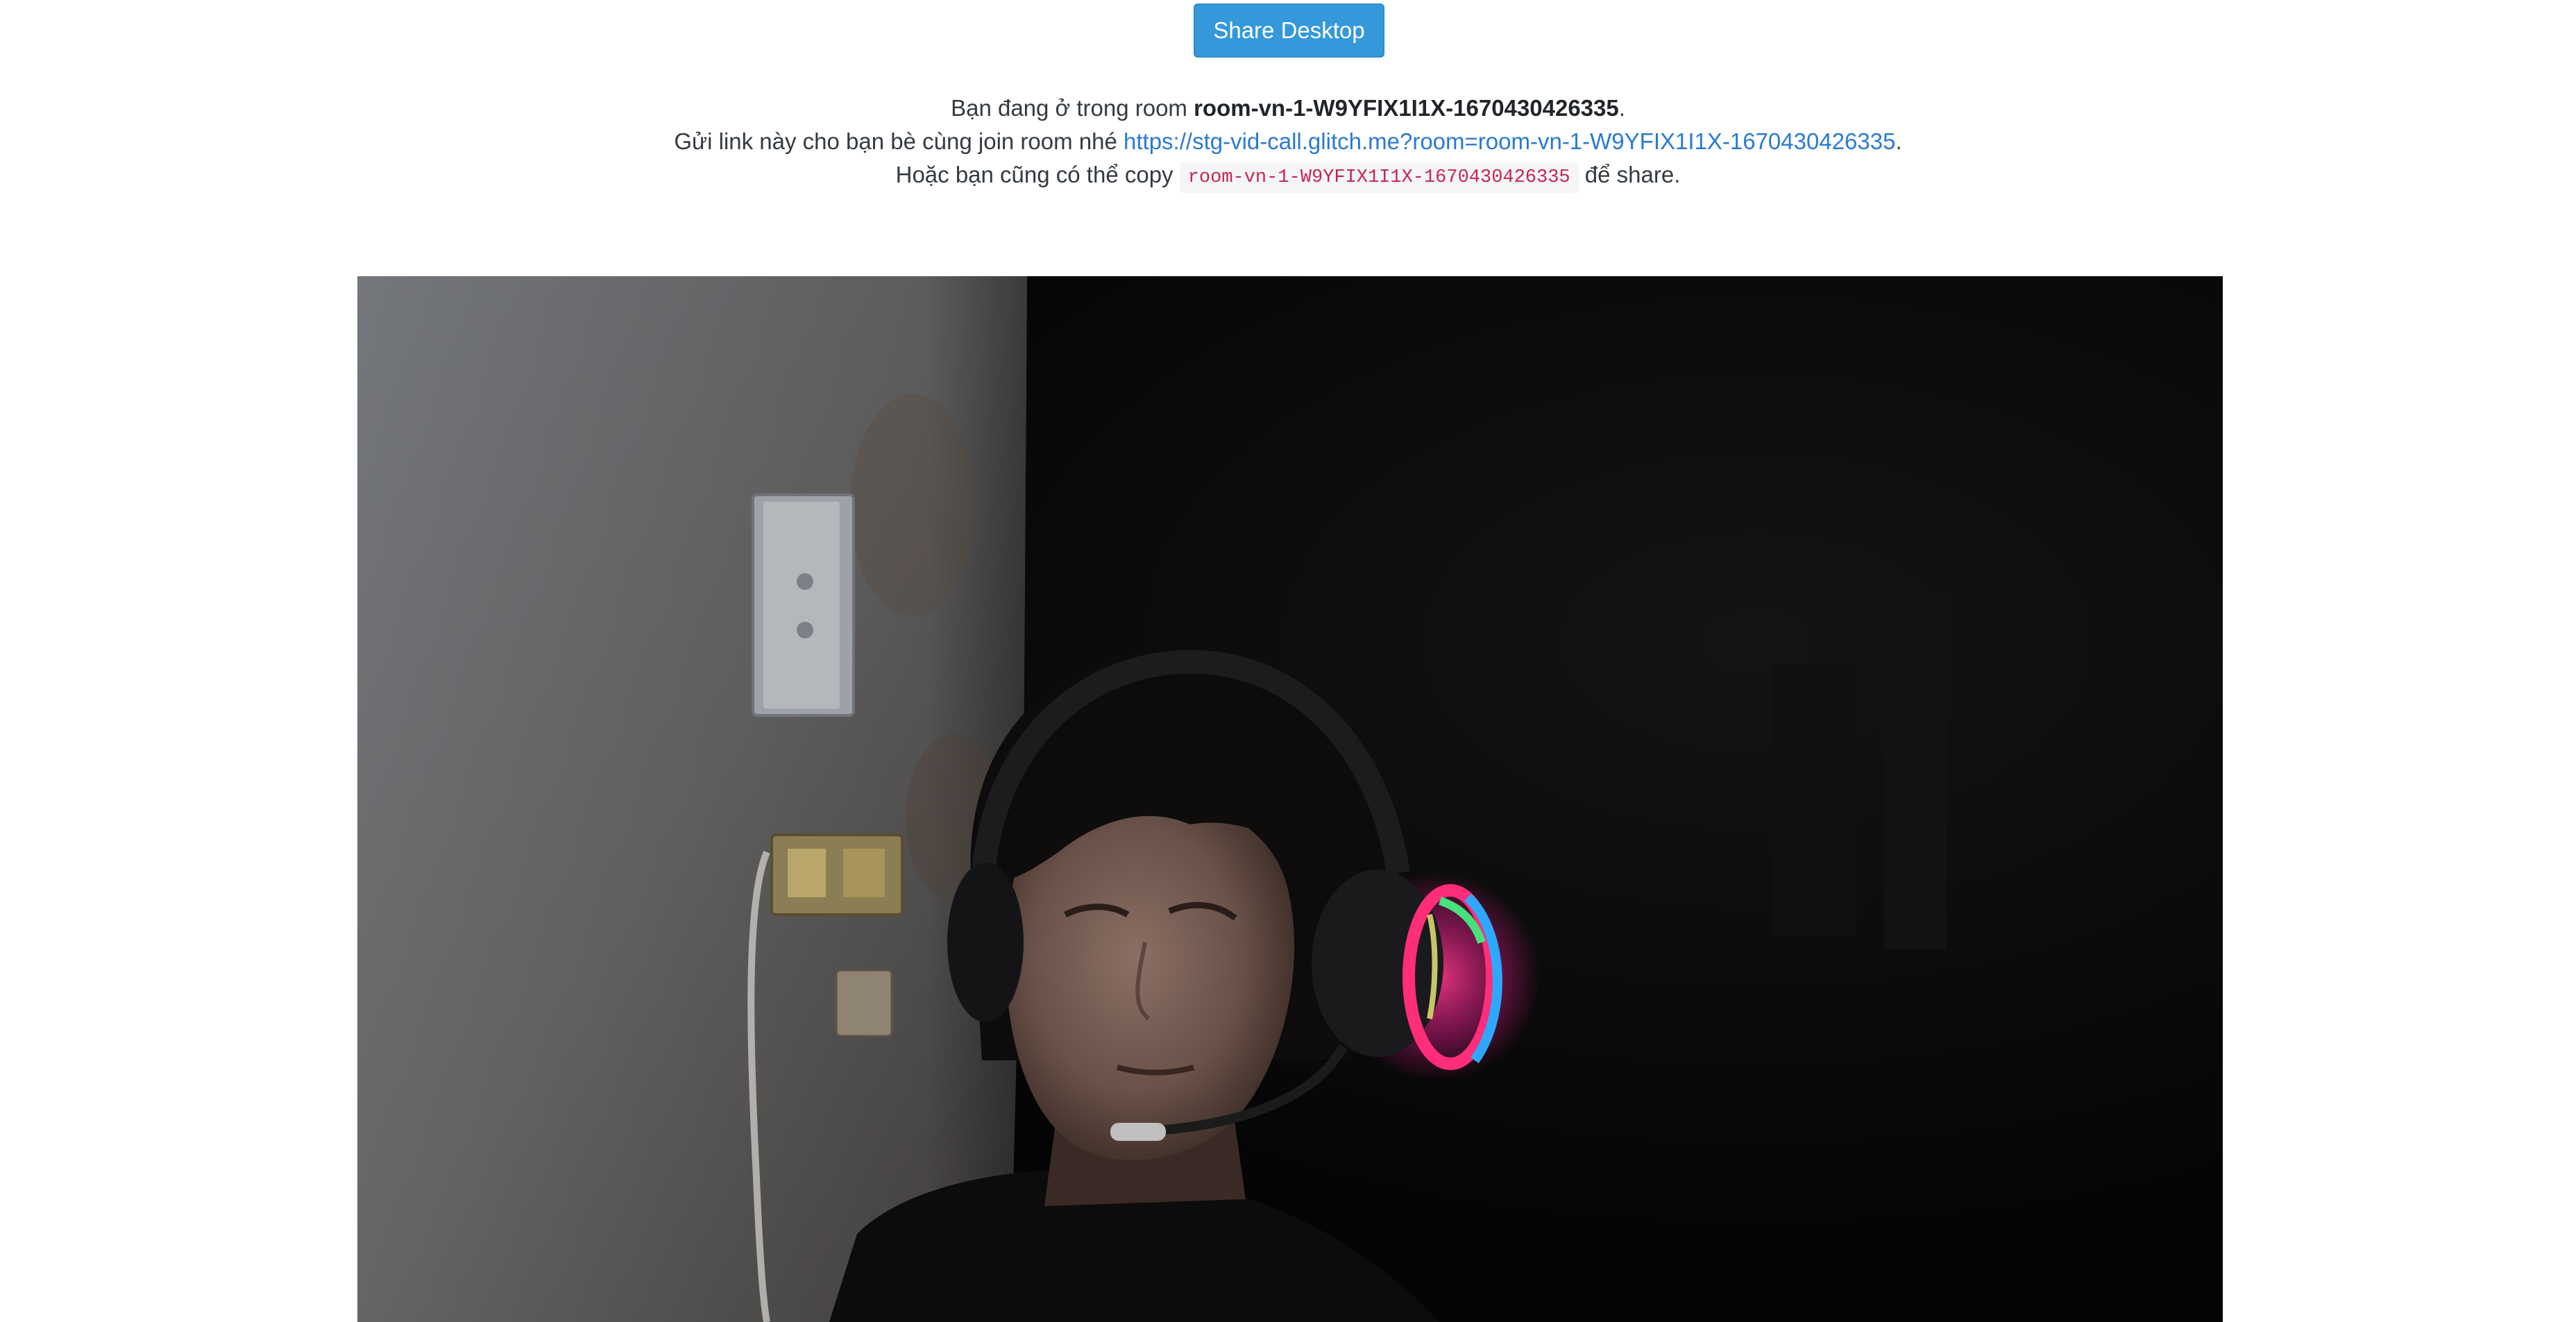  What do you see at coordinates (985, 943) in the screenshot?
I see `headset-left-cup` at bounding box center [985, 943].